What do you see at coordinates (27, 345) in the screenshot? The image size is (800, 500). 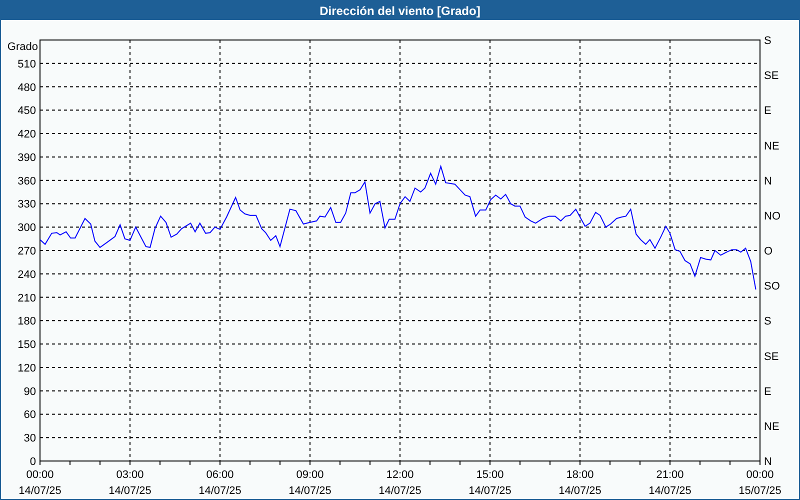 I see `y-tick-label: 150` at bounding box center [27, 345].